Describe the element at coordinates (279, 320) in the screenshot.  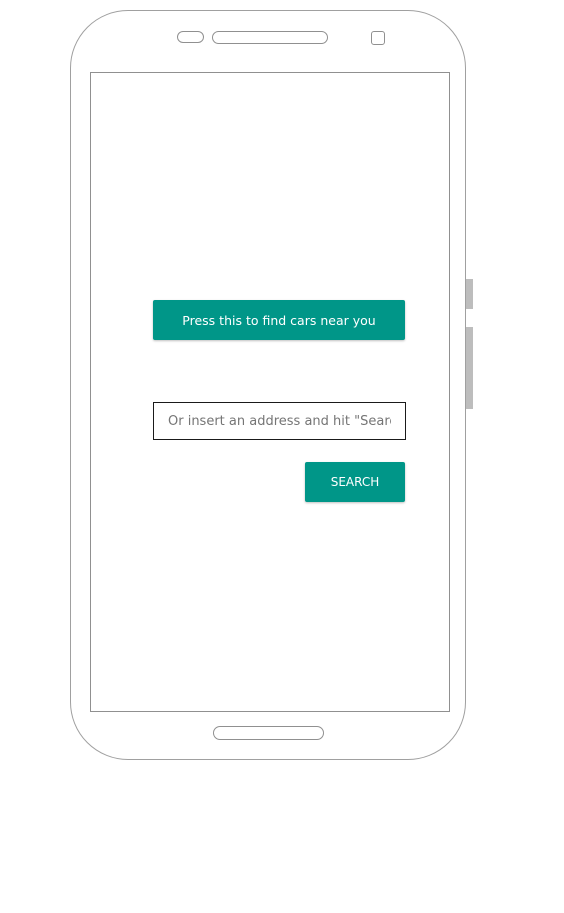
I see `find-cars-nearby-button: Press this to find cars near you` at that location.